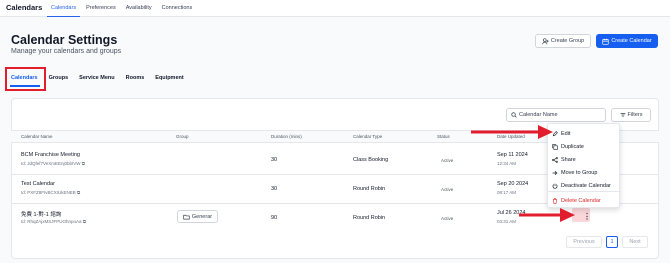 The height and width of the screenshot is (263, 670). Describe the element at coordinates (512, 132) in the screenshot. I see `annotation-arrow-to-edit` at that location.